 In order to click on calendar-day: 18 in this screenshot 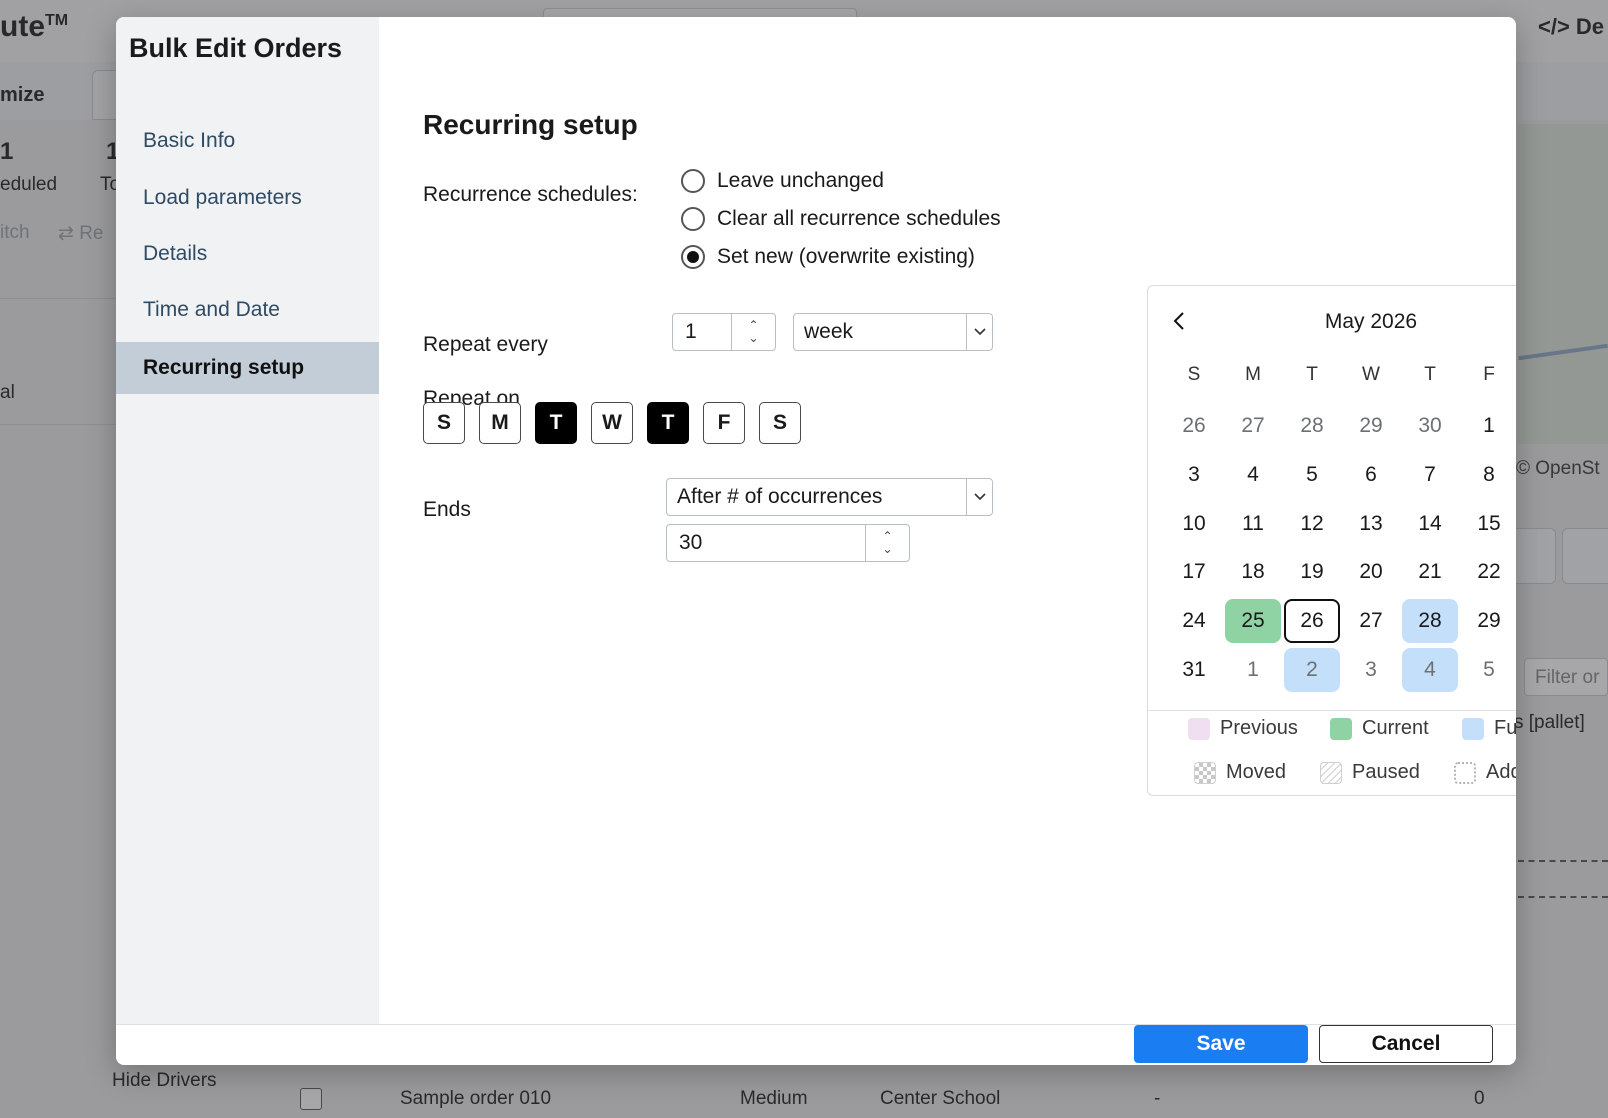, I will do `click(1253, 572)`.